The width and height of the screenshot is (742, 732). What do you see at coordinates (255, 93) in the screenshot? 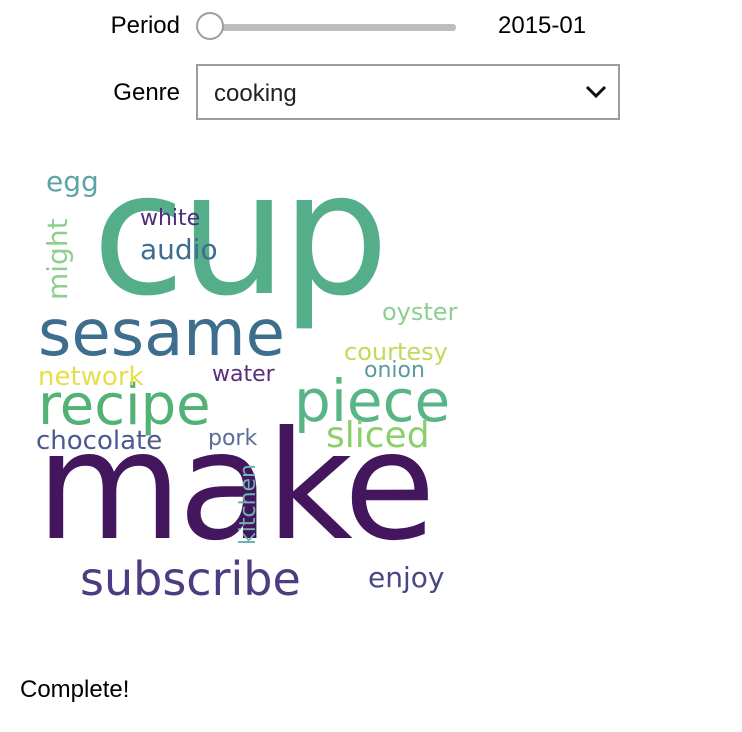
I see `genre-selected-value: cooking` at bounding box center [255, 93].